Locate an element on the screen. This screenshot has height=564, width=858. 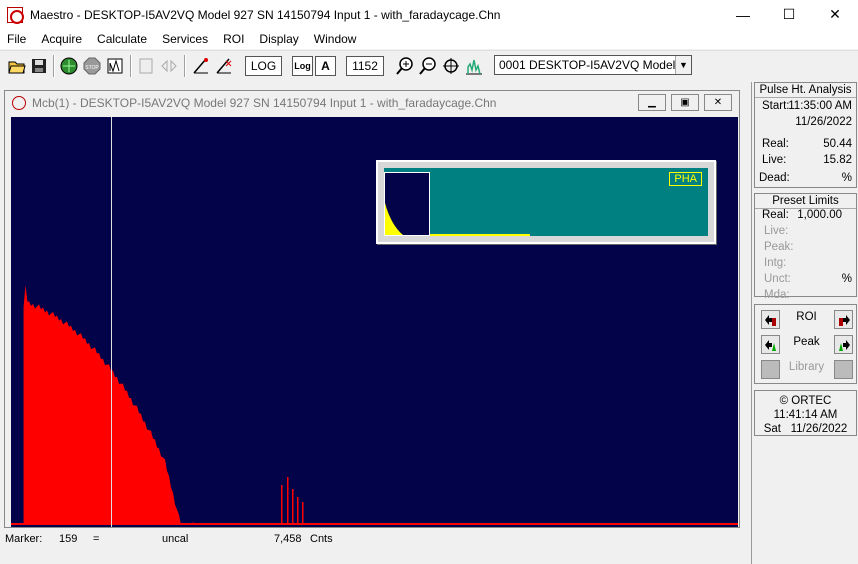
detector-select: 0001 DESKTOP-I5AV2VQ Model 92 ▼ is located at coordinates (593, 65).